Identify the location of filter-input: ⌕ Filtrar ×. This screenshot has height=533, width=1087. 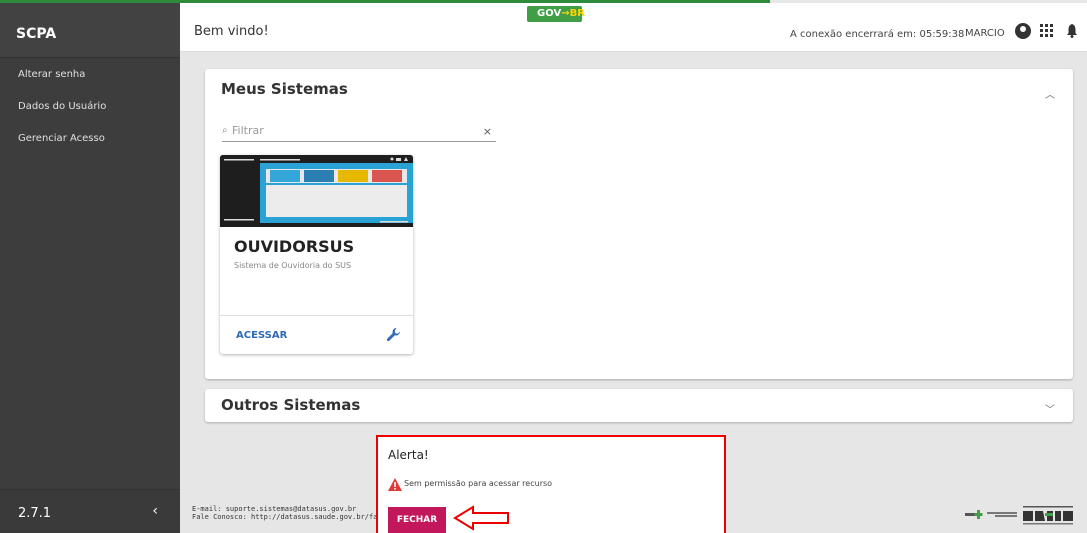
(359, 133).